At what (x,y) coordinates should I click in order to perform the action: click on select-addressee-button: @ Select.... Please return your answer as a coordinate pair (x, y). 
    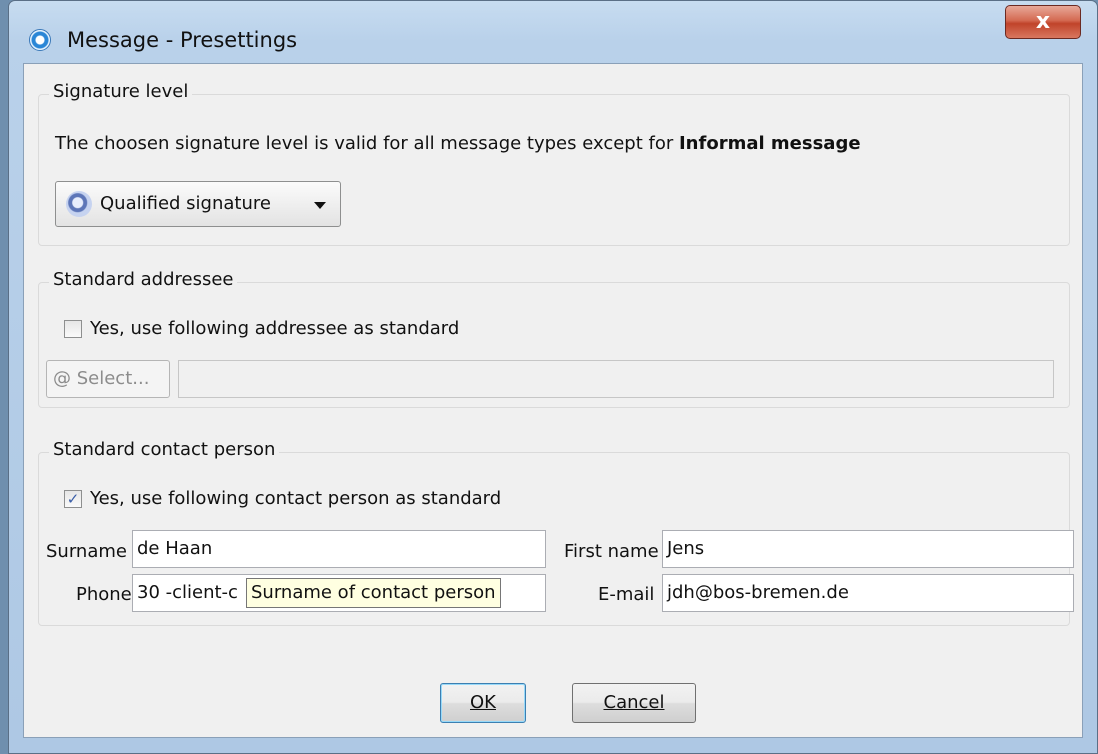
    Looking at the image, I should click on (108, 379).